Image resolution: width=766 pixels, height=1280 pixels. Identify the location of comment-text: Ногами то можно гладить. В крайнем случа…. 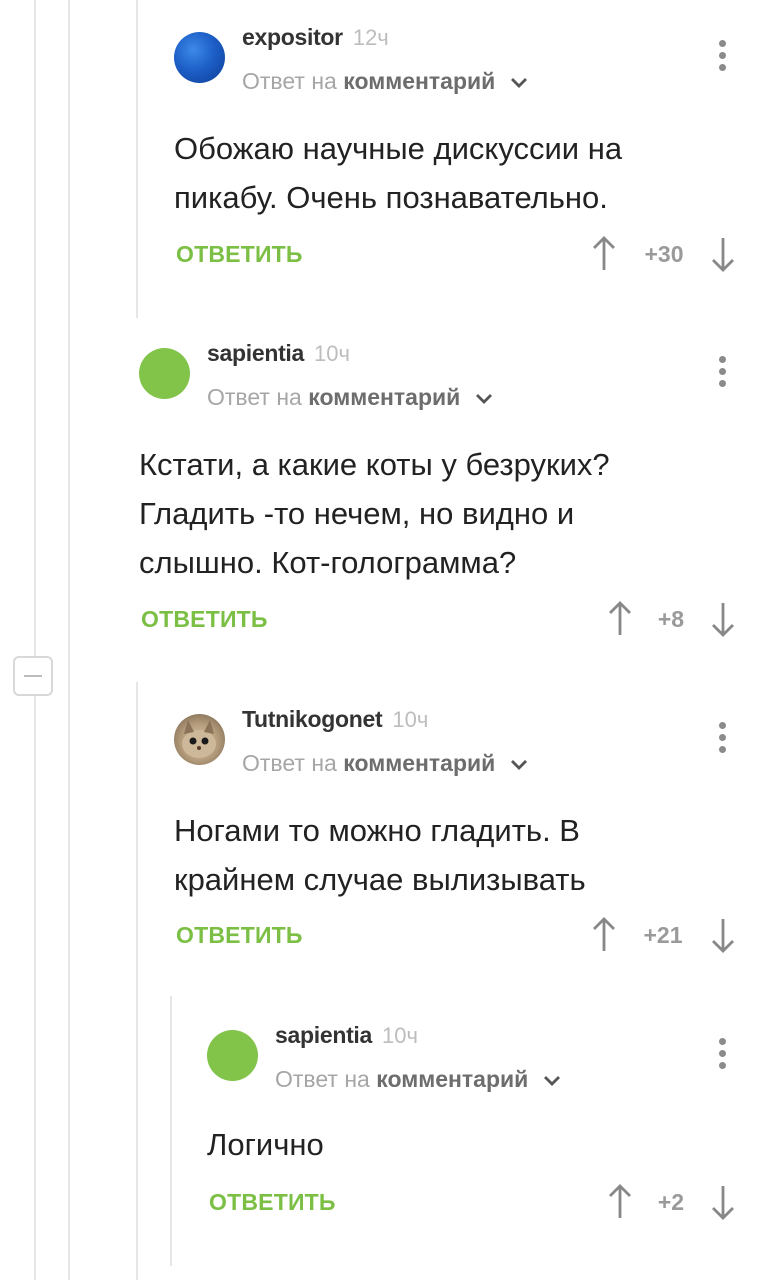
(380, 855).